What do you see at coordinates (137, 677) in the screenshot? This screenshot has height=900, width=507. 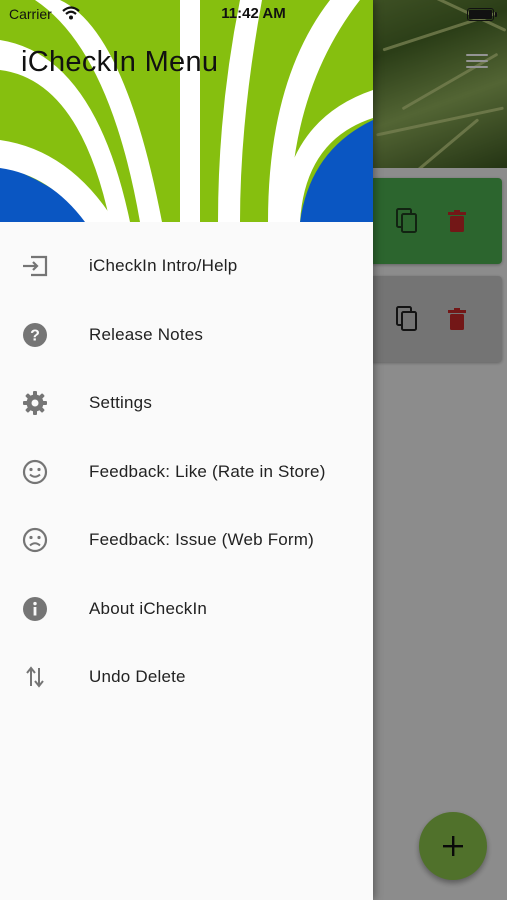 I see `menu-item-label: Undo Delete` at bounding box center [137, 677].